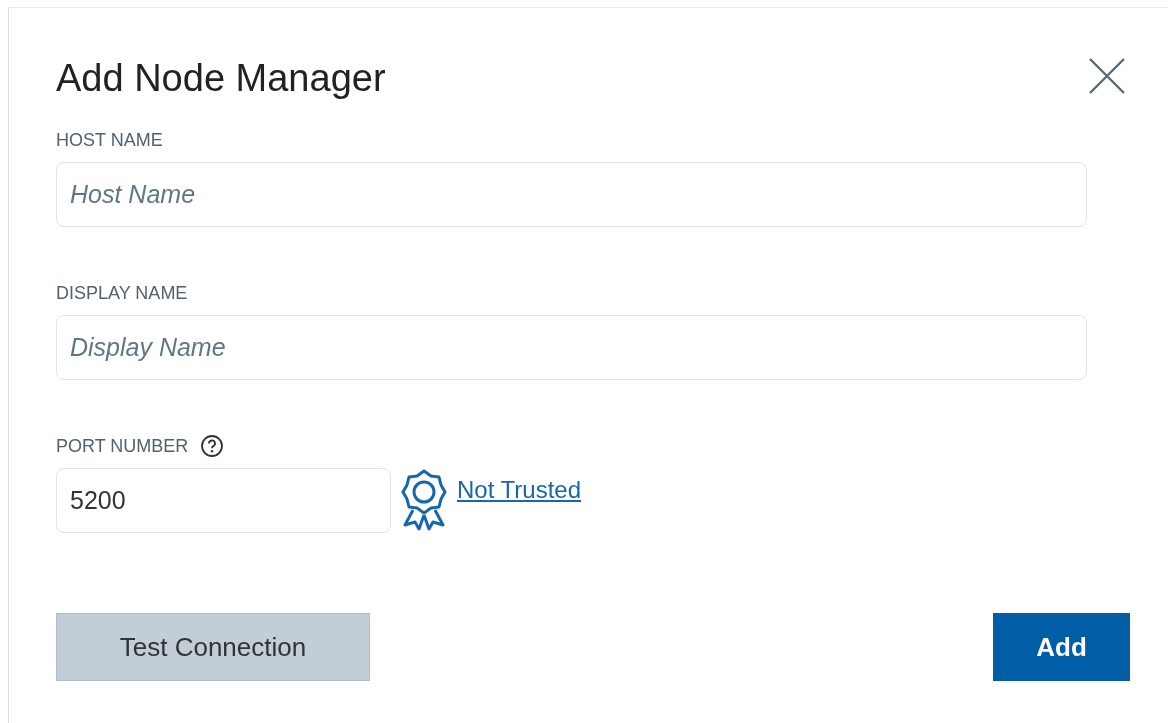  Describe the element at coordinates (1107, 76) in the screenshot. I see `close-icon` at that location.